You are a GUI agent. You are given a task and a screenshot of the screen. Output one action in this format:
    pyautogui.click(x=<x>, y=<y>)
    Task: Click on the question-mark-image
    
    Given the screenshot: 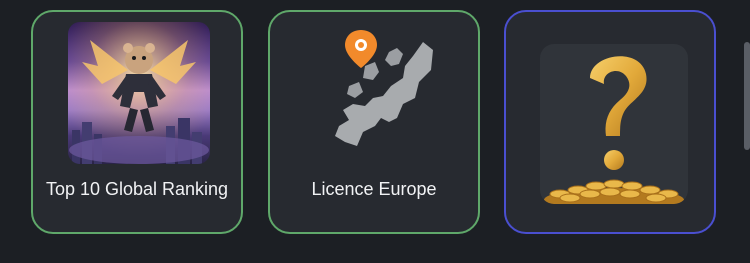 What is the action you would take?
    pyautogui.click(x=614, y=124)
    